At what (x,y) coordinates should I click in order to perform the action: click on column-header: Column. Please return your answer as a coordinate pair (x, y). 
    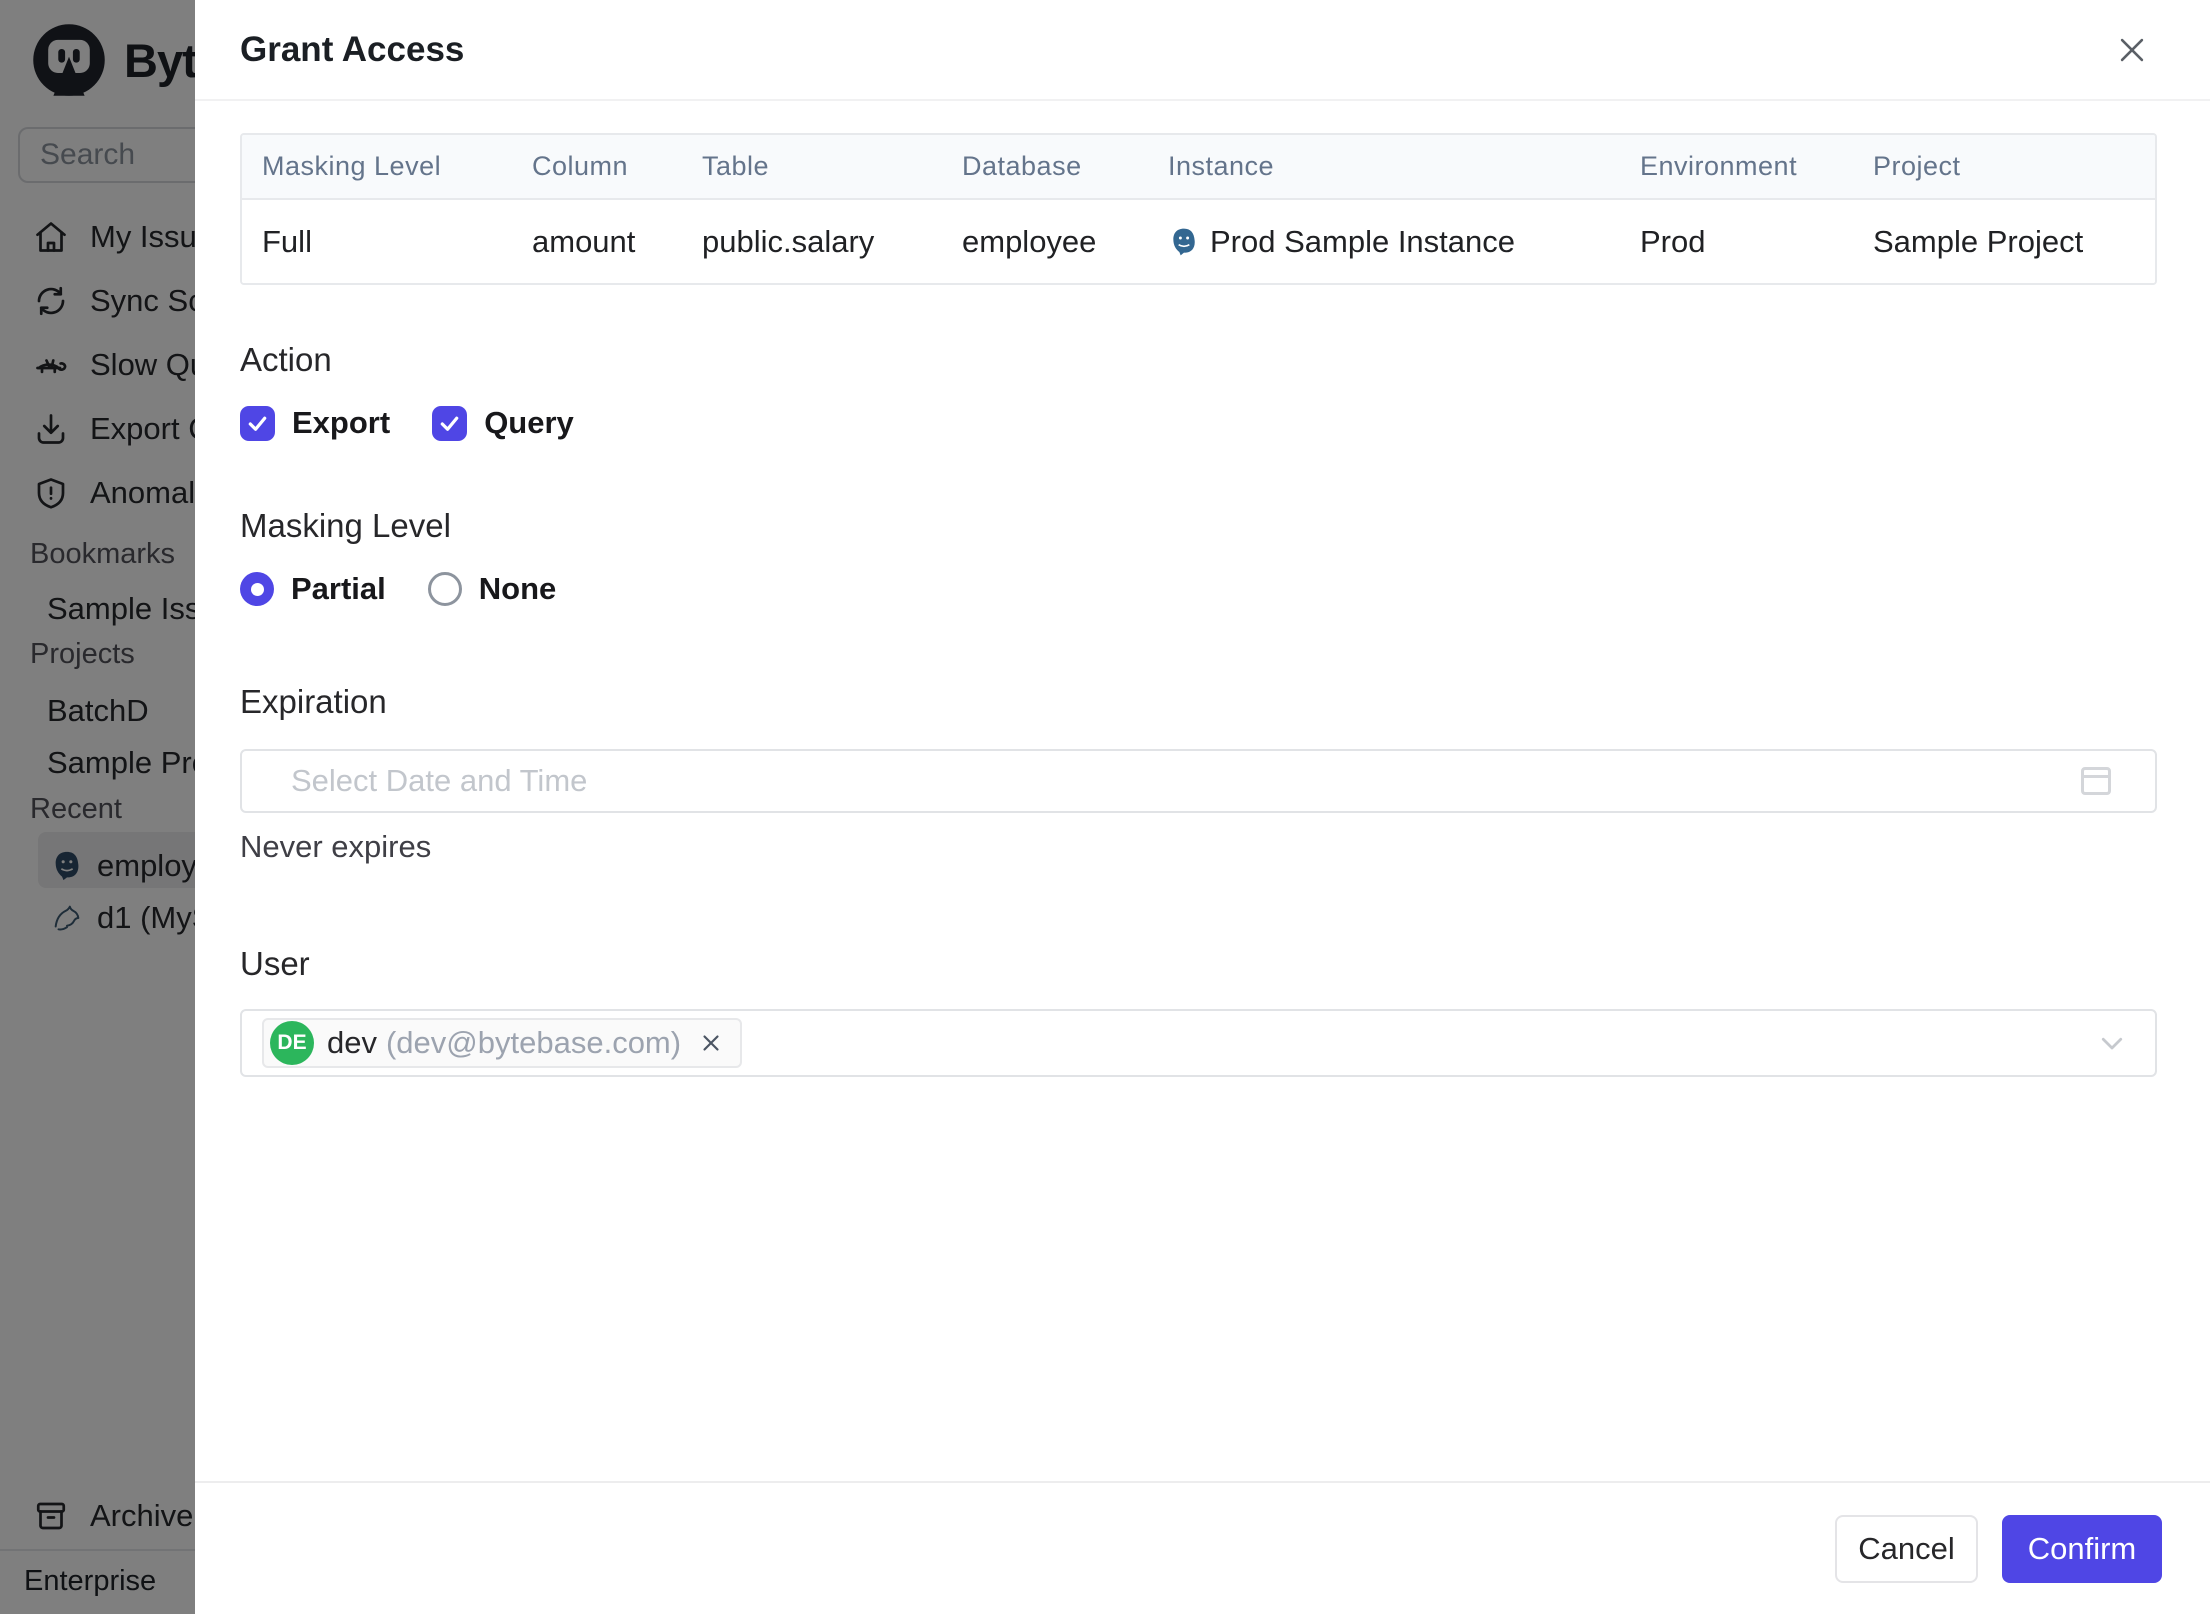
    Looking at the image, I should click on (580, 166).